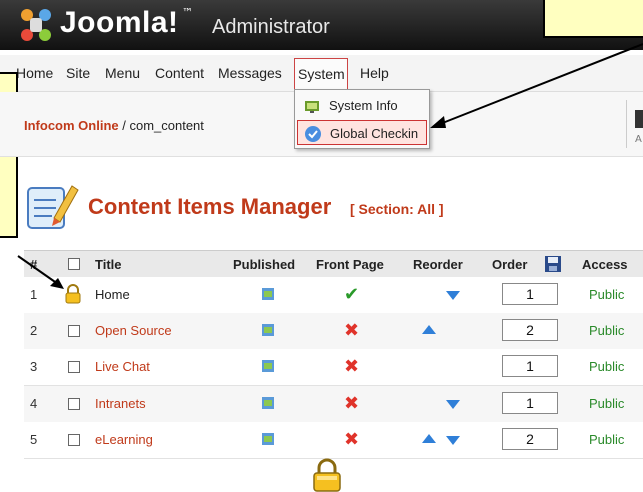  What do you see at coordinates (122, 73) in the screenshot?
I see `menu-menu: Menu` at bounding box center [122, 73].